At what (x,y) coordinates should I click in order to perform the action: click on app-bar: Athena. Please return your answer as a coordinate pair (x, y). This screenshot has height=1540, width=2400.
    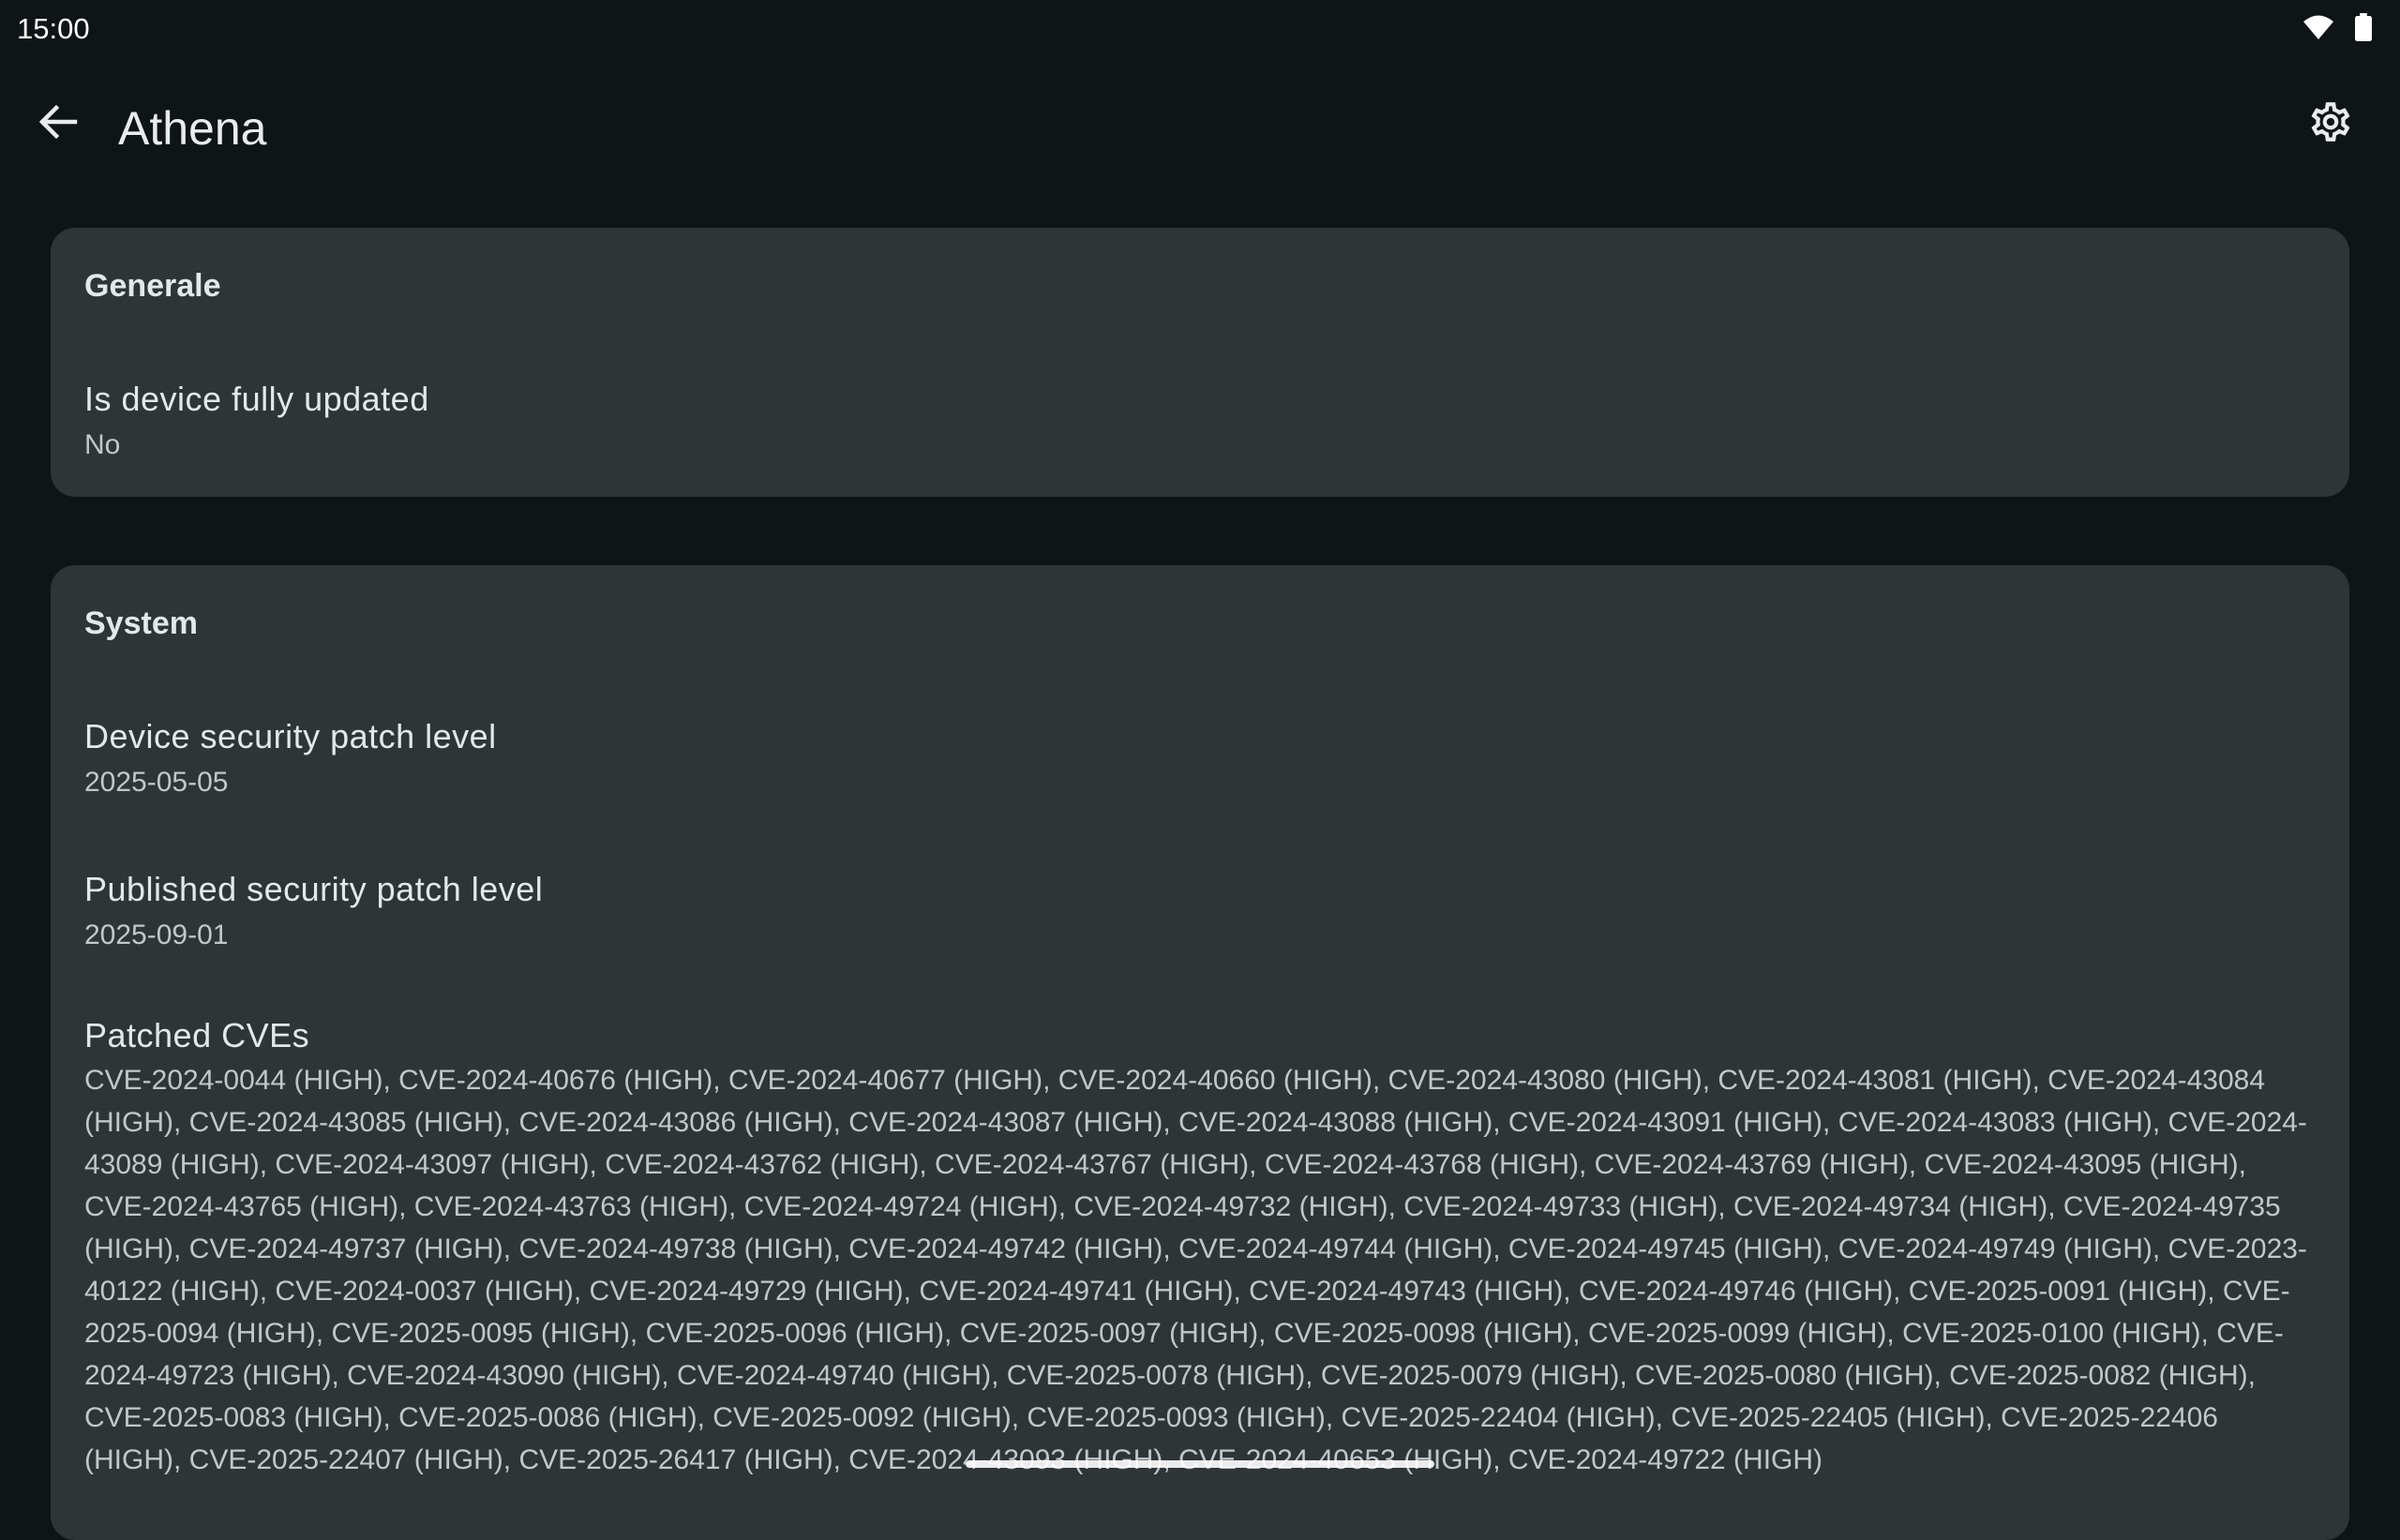
    Looking at the image, I should click on (1200, 126).